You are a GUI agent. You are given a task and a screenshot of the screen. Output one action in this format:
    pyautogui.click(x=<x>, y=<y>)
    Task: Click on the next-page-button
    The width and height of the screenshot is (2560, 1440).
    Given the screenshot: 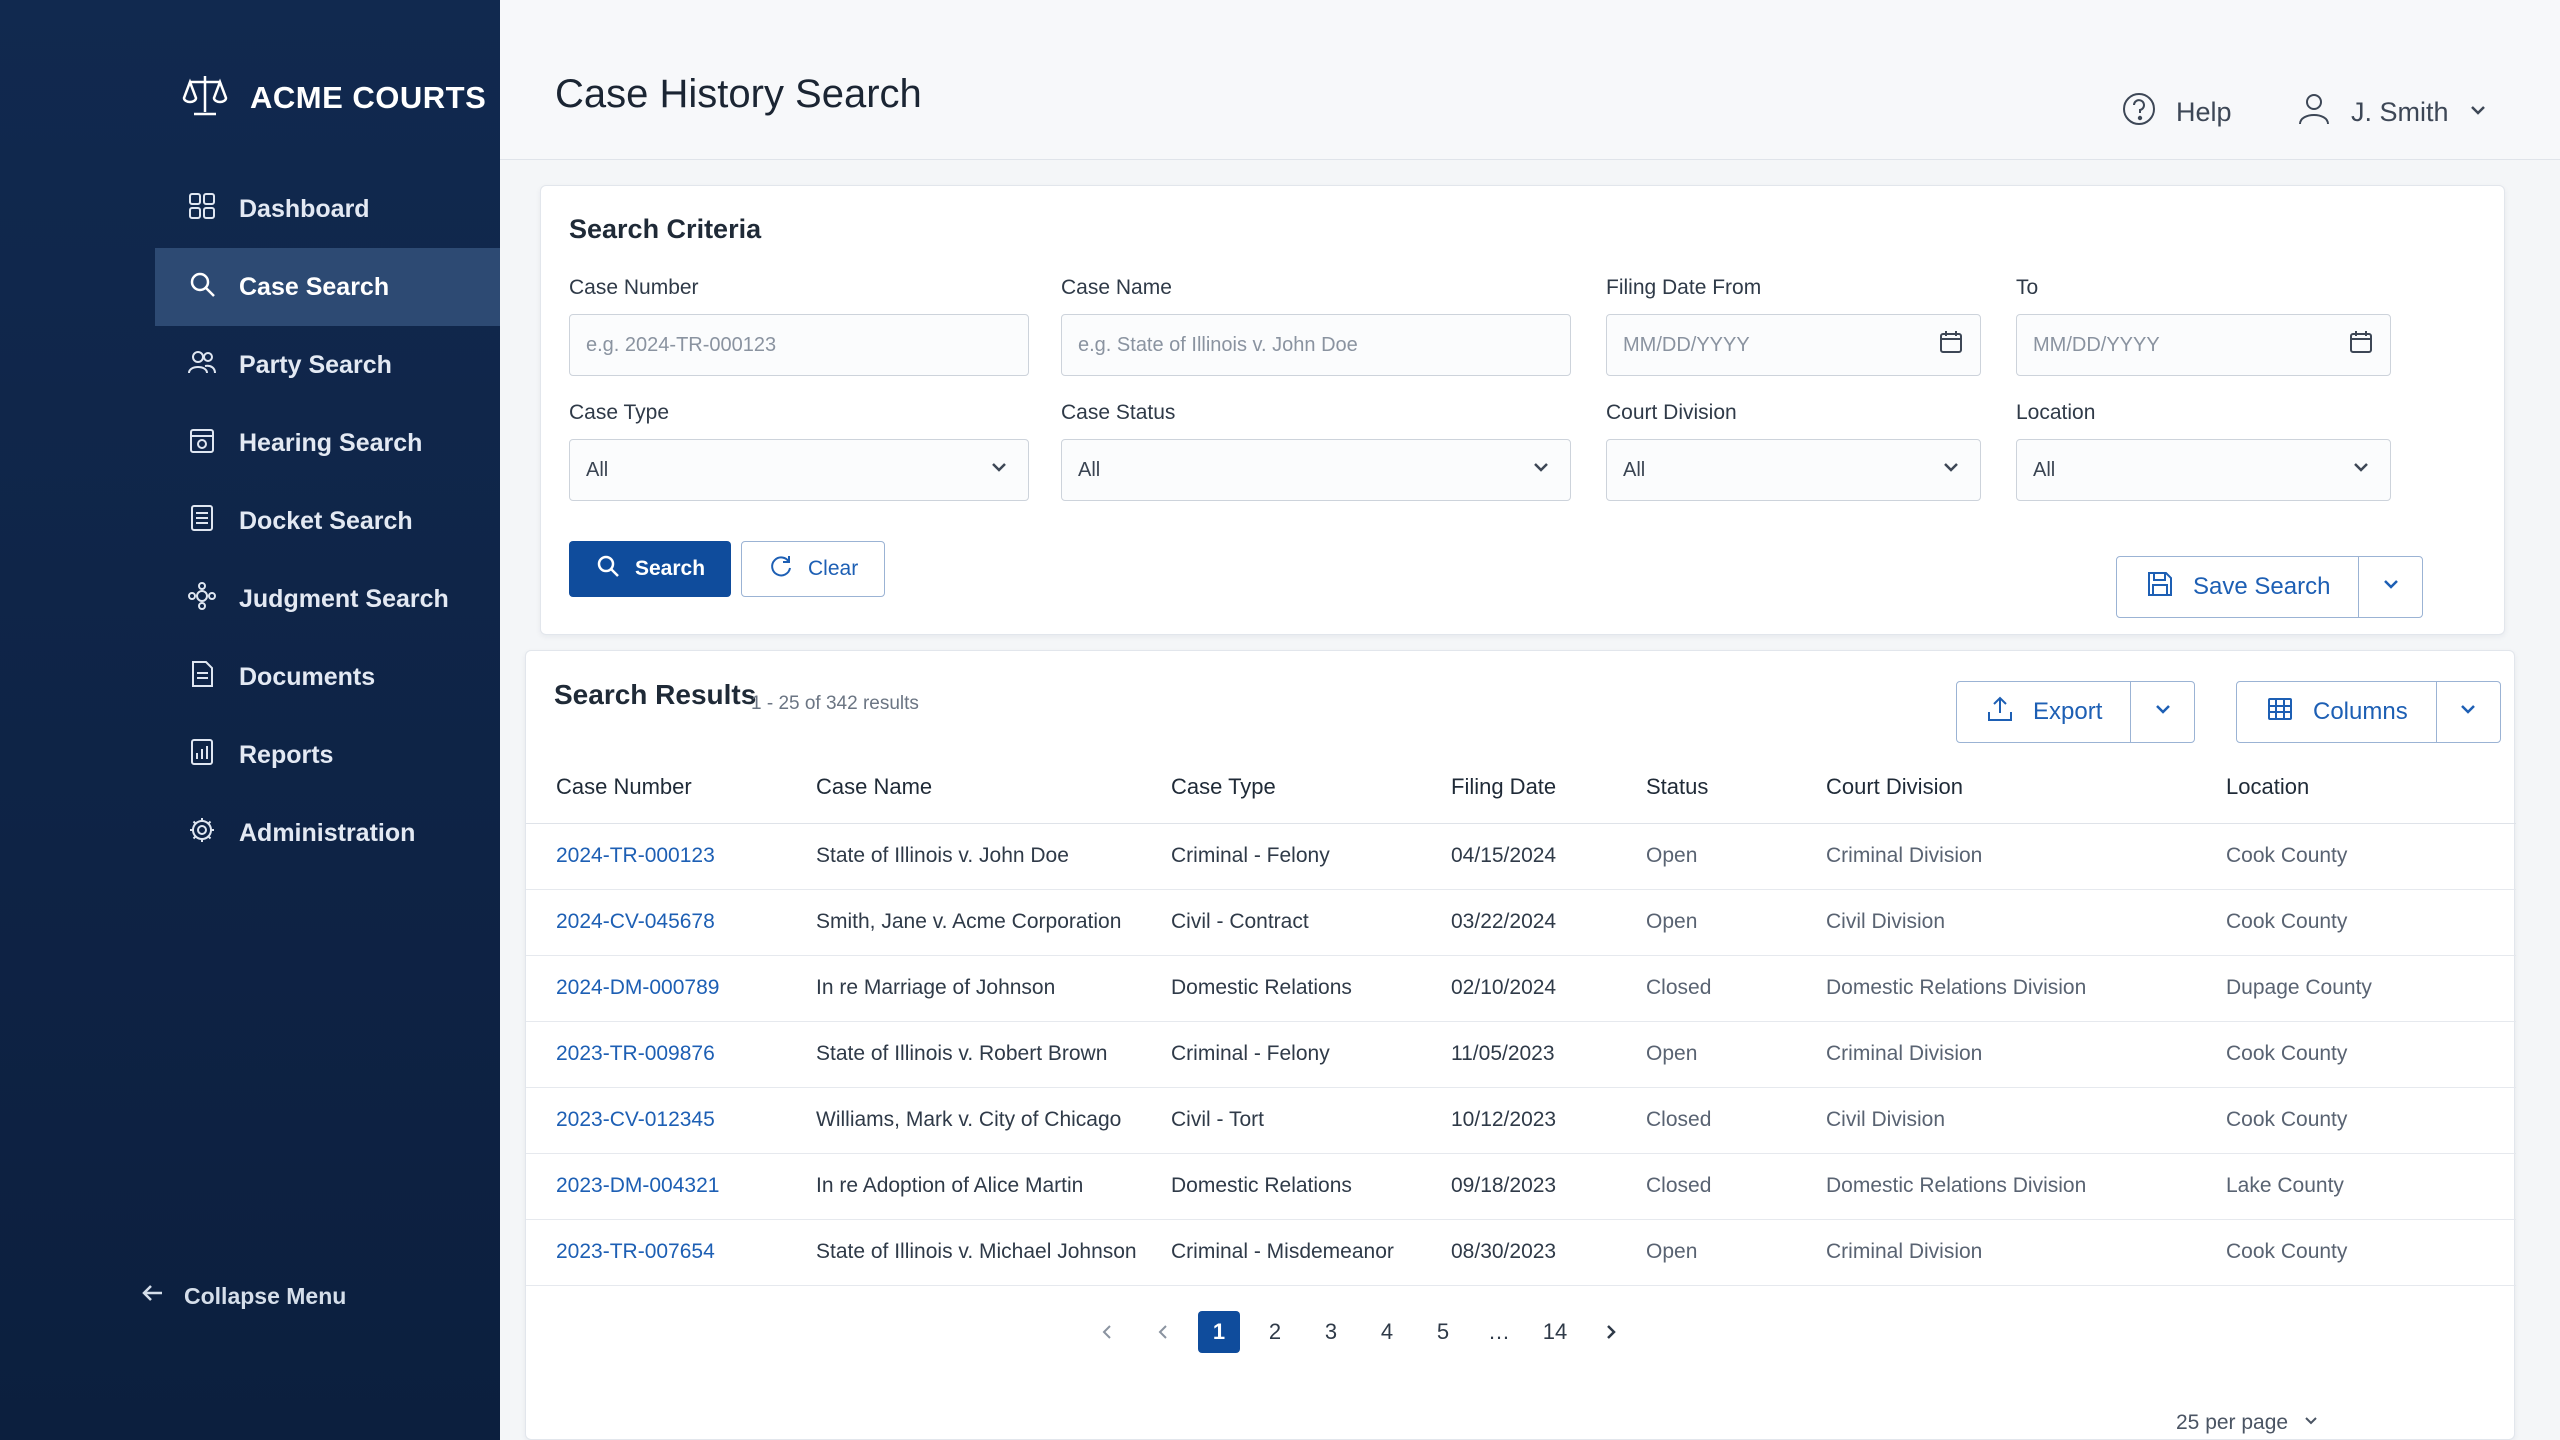 What is the action you would take?
    pyautogui.click(x=1611, y=1332)
    